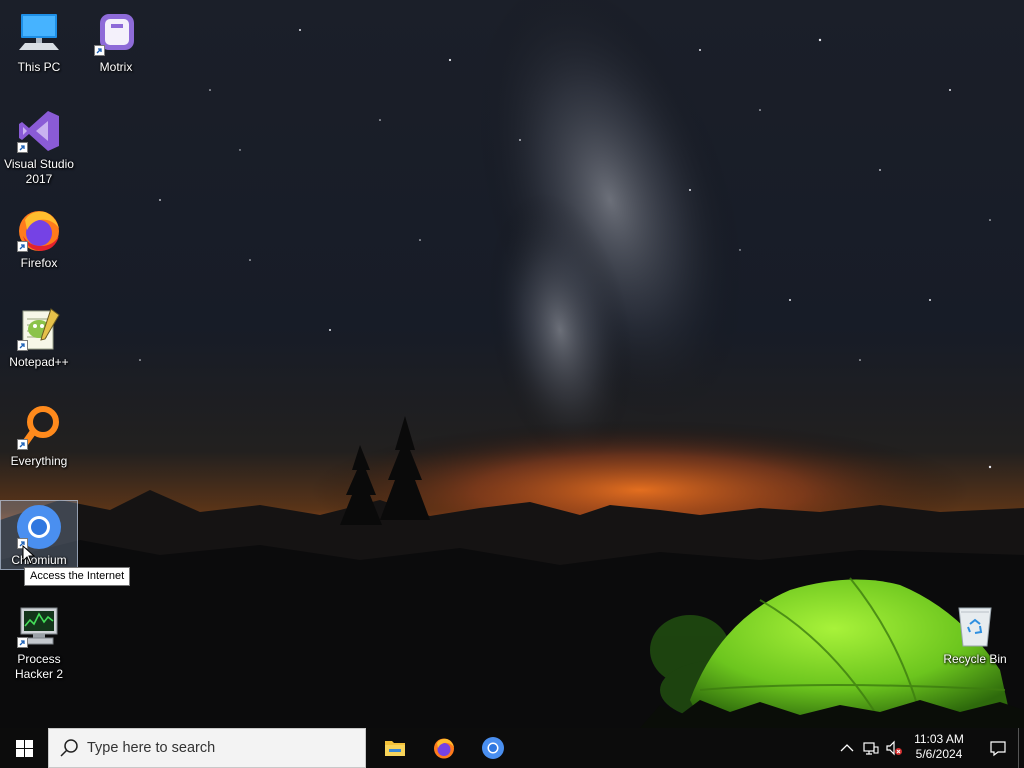 This screenshot has width=1024, height=768. Describe the element at coordinates (894, 748) in the screenshot. I see `volume-muted-icon` at that location.